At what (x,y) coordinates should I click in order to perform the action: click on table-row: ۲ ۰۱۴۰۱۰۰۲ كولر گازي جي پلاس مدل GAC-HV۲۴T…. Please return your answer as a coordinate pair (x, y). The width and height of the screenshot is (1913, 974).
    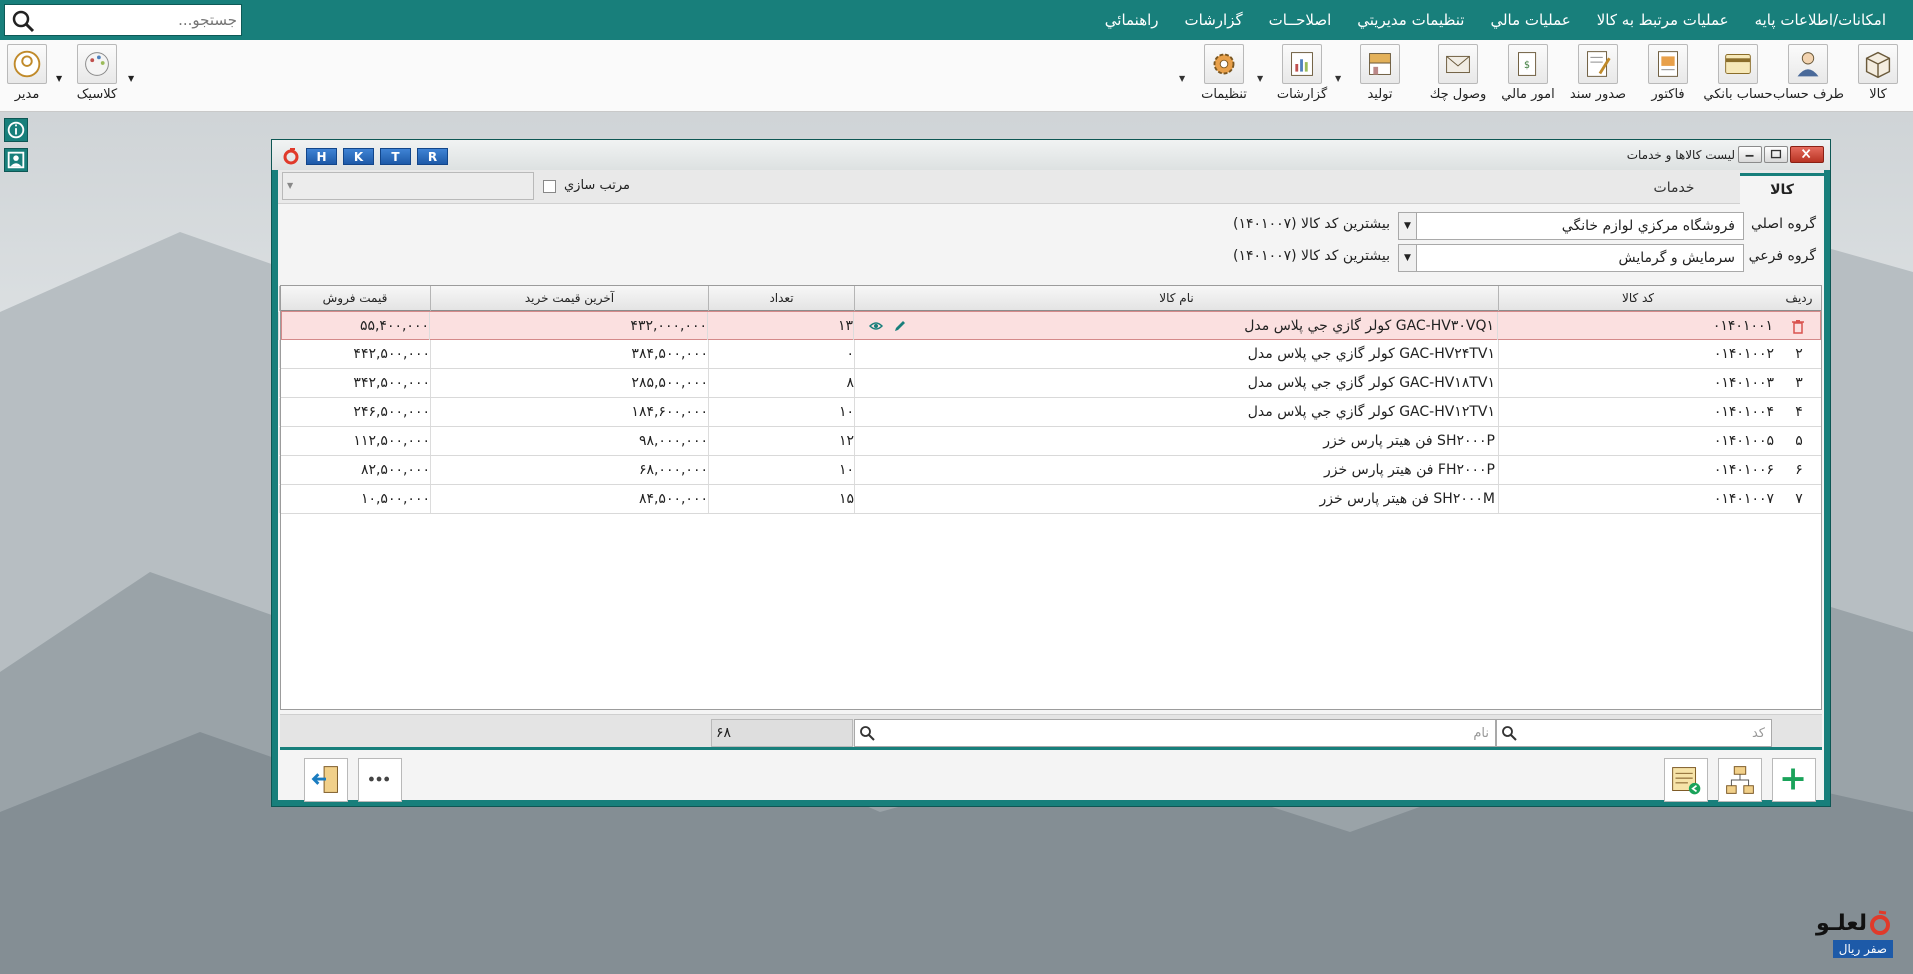
    Looking at the image, I should click on (1050, 354).